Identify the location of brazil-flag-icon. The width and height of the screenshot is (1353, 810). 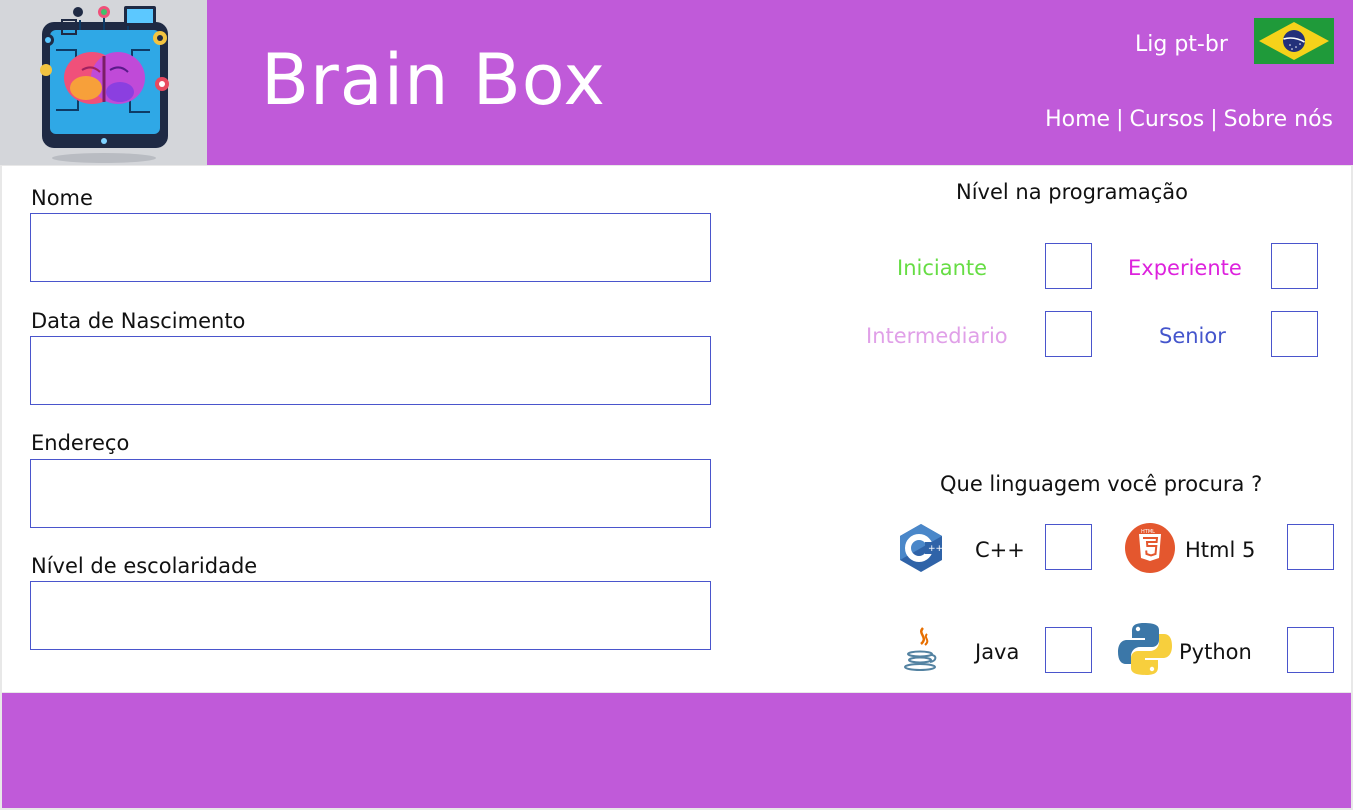
(1294, 41).